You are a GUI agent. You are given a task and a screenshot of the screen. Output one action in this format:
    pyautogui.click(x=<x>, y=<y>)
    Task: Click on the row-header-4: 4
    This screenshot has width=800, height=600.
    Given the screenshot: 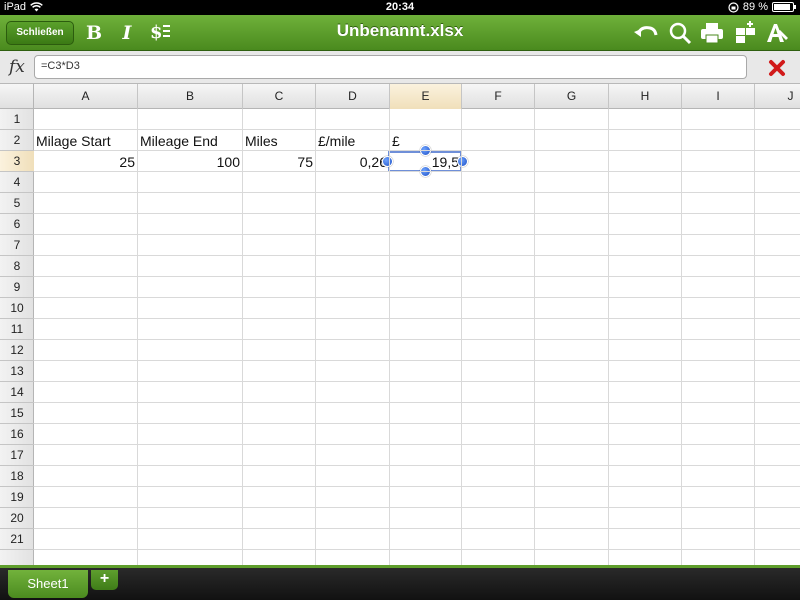 What is the action you would take?
    pyautogui.click(x=17, y=182)
    